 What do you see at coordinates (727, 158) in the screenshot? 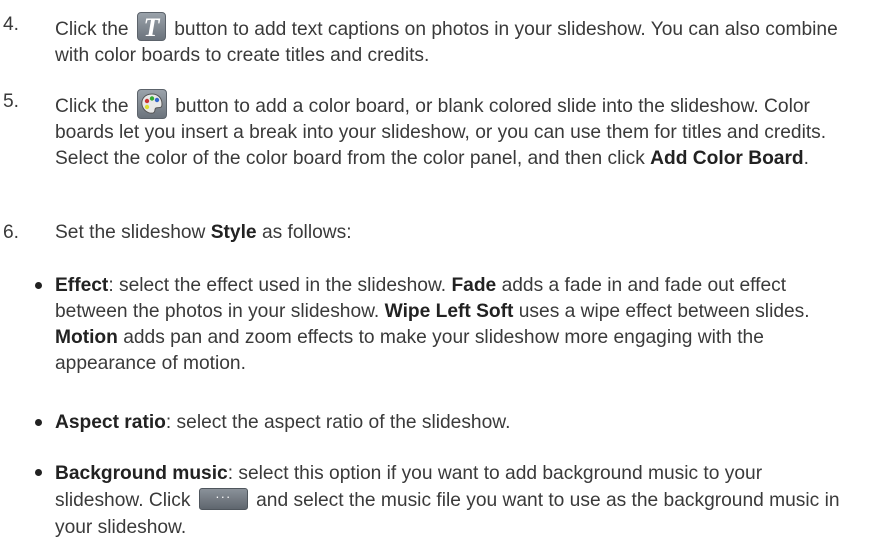
I see `add-color-board-label: Add Color Board` at bounding box center [727, 158].